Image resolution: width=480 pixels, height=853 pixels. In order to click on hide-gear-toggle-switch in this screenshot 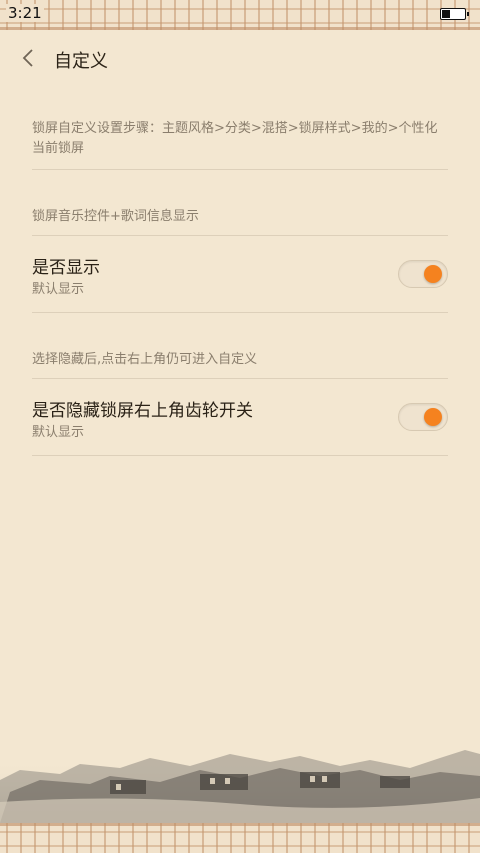, I will do `click(423, 417)`.